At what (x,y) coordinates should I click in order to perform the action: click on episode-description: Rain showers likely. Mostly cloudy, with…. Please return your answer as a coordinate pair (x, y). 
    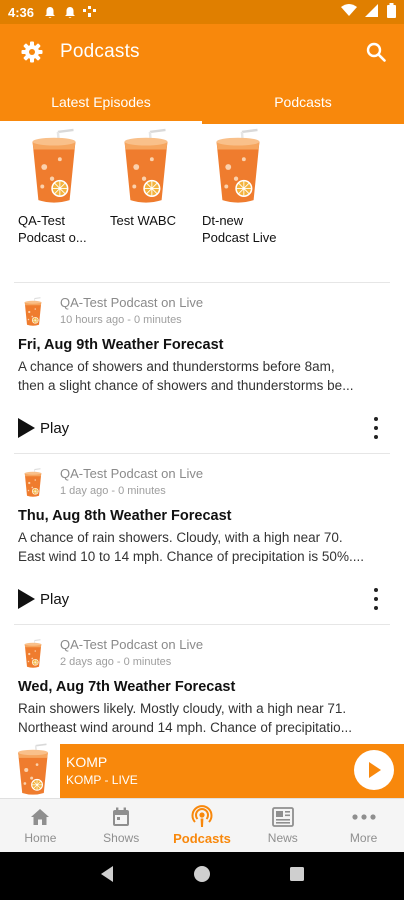
    Looking at the image, I should click on (185, 718).